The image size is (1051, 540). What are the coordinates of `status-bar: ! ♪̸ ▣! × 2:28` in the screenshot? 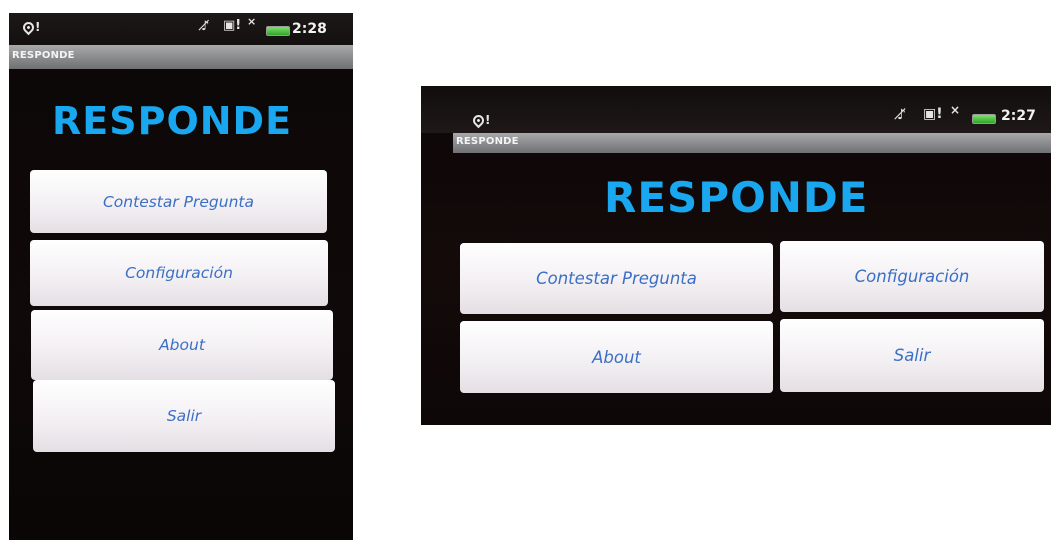 It's located at (181, 29).